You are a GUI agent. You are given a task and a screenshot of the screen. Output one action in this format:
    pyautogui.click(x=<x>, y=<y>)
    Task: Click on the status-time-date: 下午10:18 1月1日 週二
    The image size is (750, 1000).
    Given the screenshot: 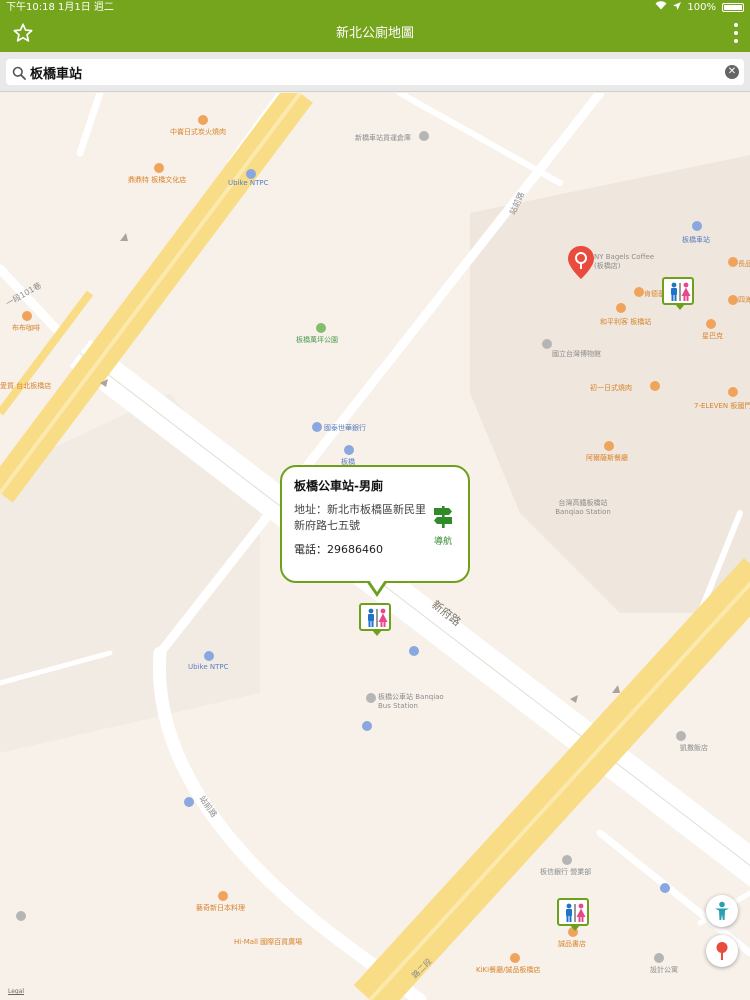 What is the action you would take?
    pyautogui.click(x=60, y=7)
    